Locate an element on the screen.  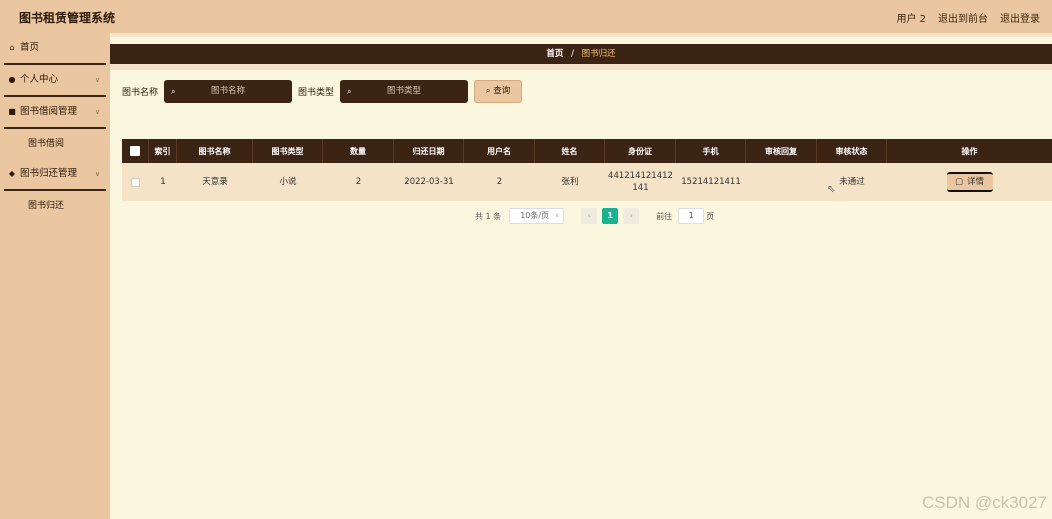
sidebar-item-borrow-mgmt: ■ 图书借阅管理 ∨ is located at coordinates (55, 112).